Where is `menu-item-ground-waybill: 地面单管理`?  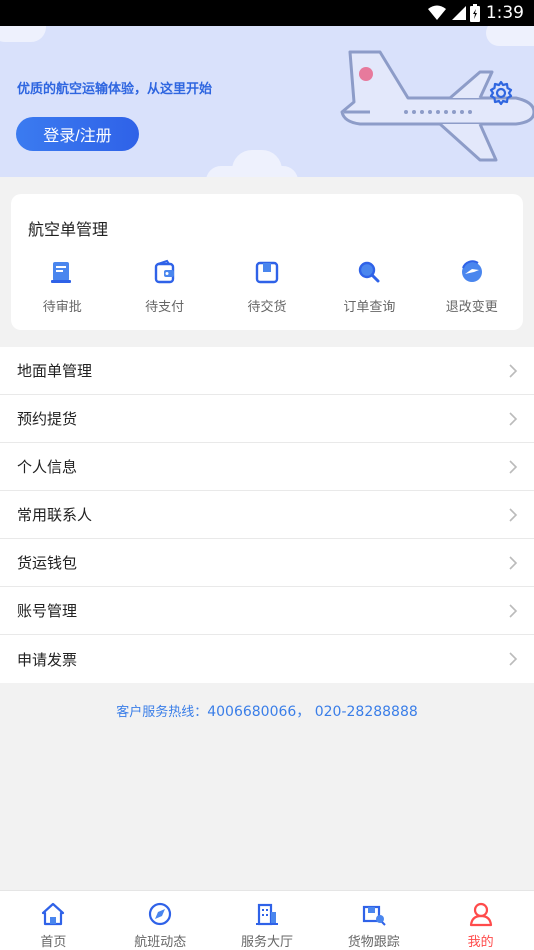 menu-item-ground-waybill: 地面单管理 is located at coordinates (267, 371).